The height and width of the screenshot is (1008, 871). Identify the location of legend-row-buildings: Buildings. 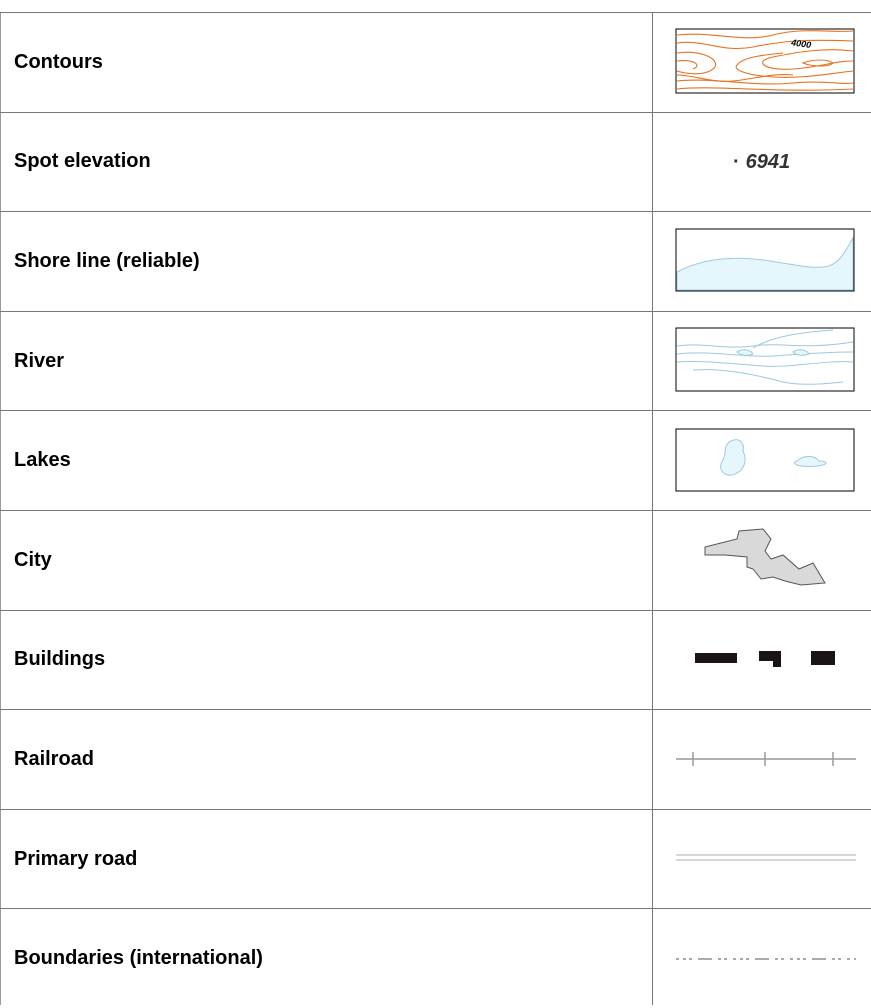
(435, 659).